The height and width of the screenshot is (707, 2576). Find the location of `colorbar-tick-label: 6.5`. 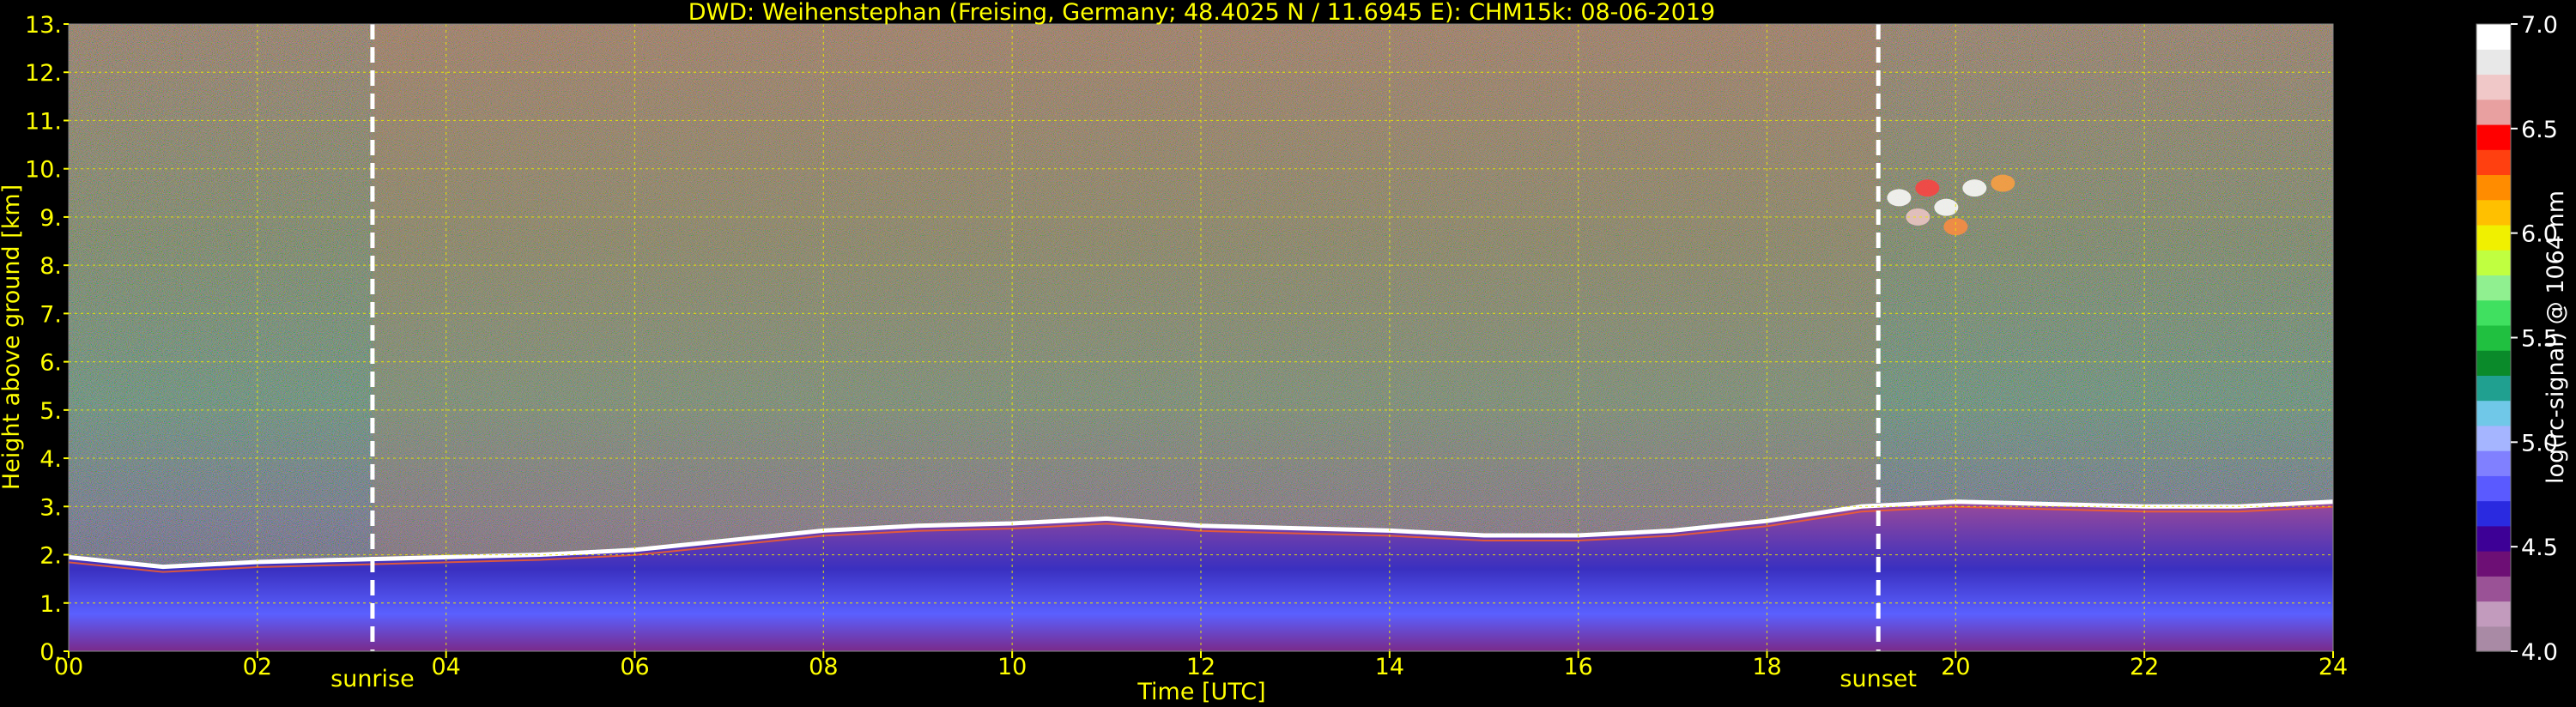

colorbar-tick-label: 6.5 is located at coordinates (2539, 130).